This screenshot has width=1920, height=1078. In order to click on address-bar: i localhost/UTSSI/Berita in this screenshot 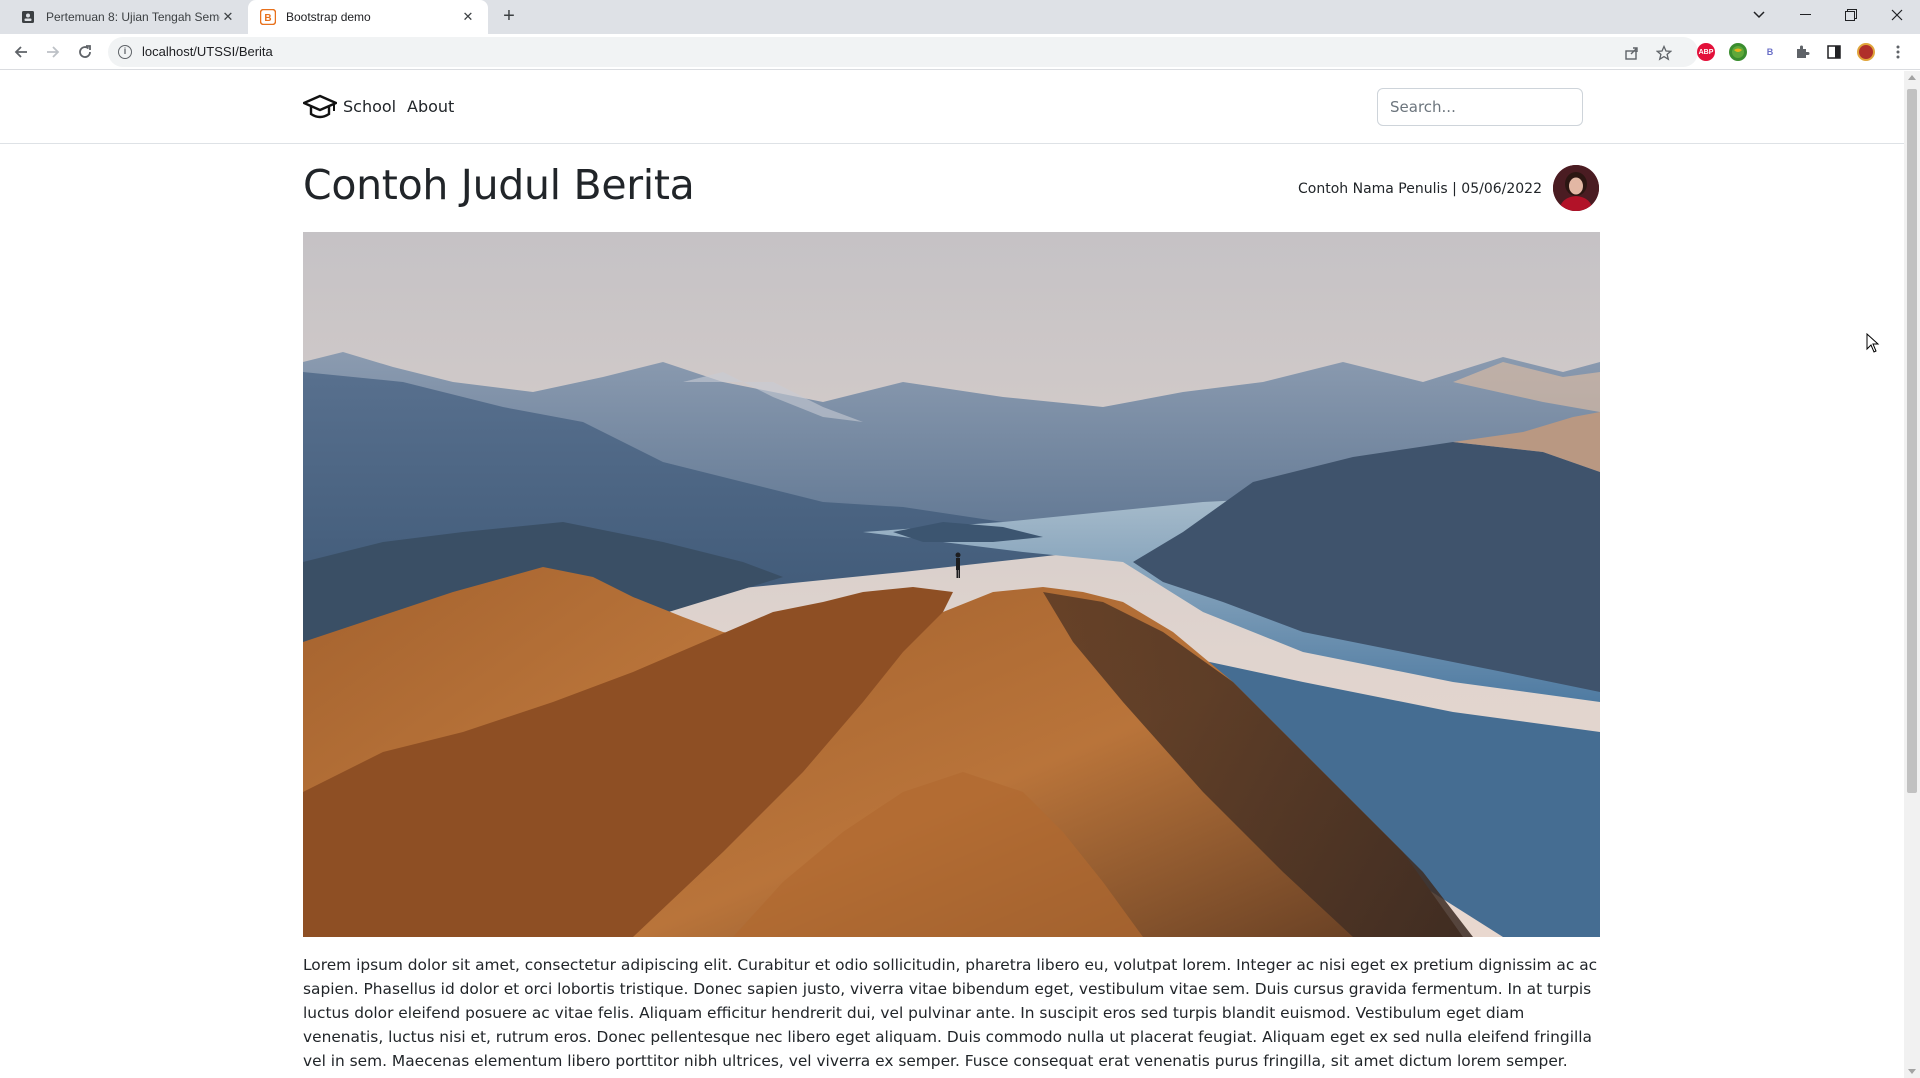, I will do `click(903, 52)`.